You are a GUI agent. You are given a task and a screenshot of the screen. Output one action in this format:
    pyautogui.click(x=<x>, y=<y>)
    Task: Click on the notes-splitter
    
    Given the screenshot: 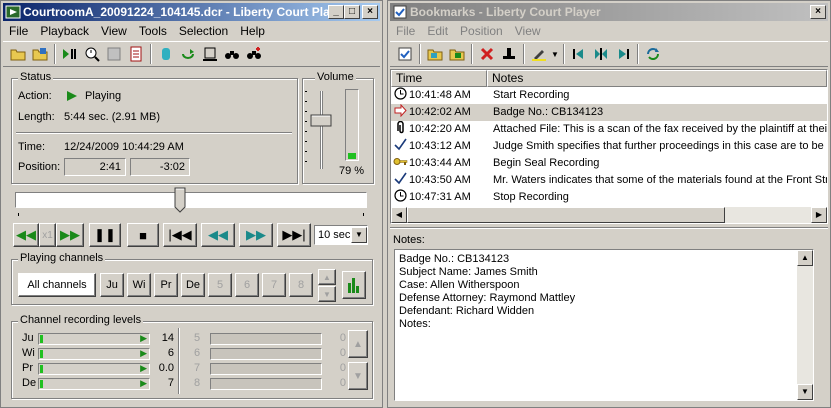 What is the action you would take?
    pyautogui.click(x=609, y=228)
    